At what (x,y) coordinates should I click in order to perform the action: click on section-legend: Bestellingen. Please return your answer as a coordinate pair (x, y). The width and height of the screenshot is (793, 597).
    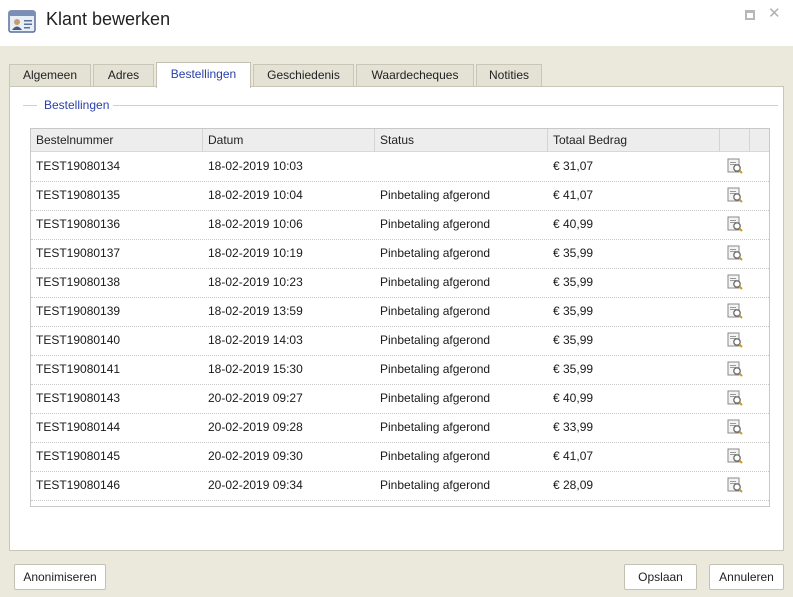
    Looking at the image, I should click on (77, 105).